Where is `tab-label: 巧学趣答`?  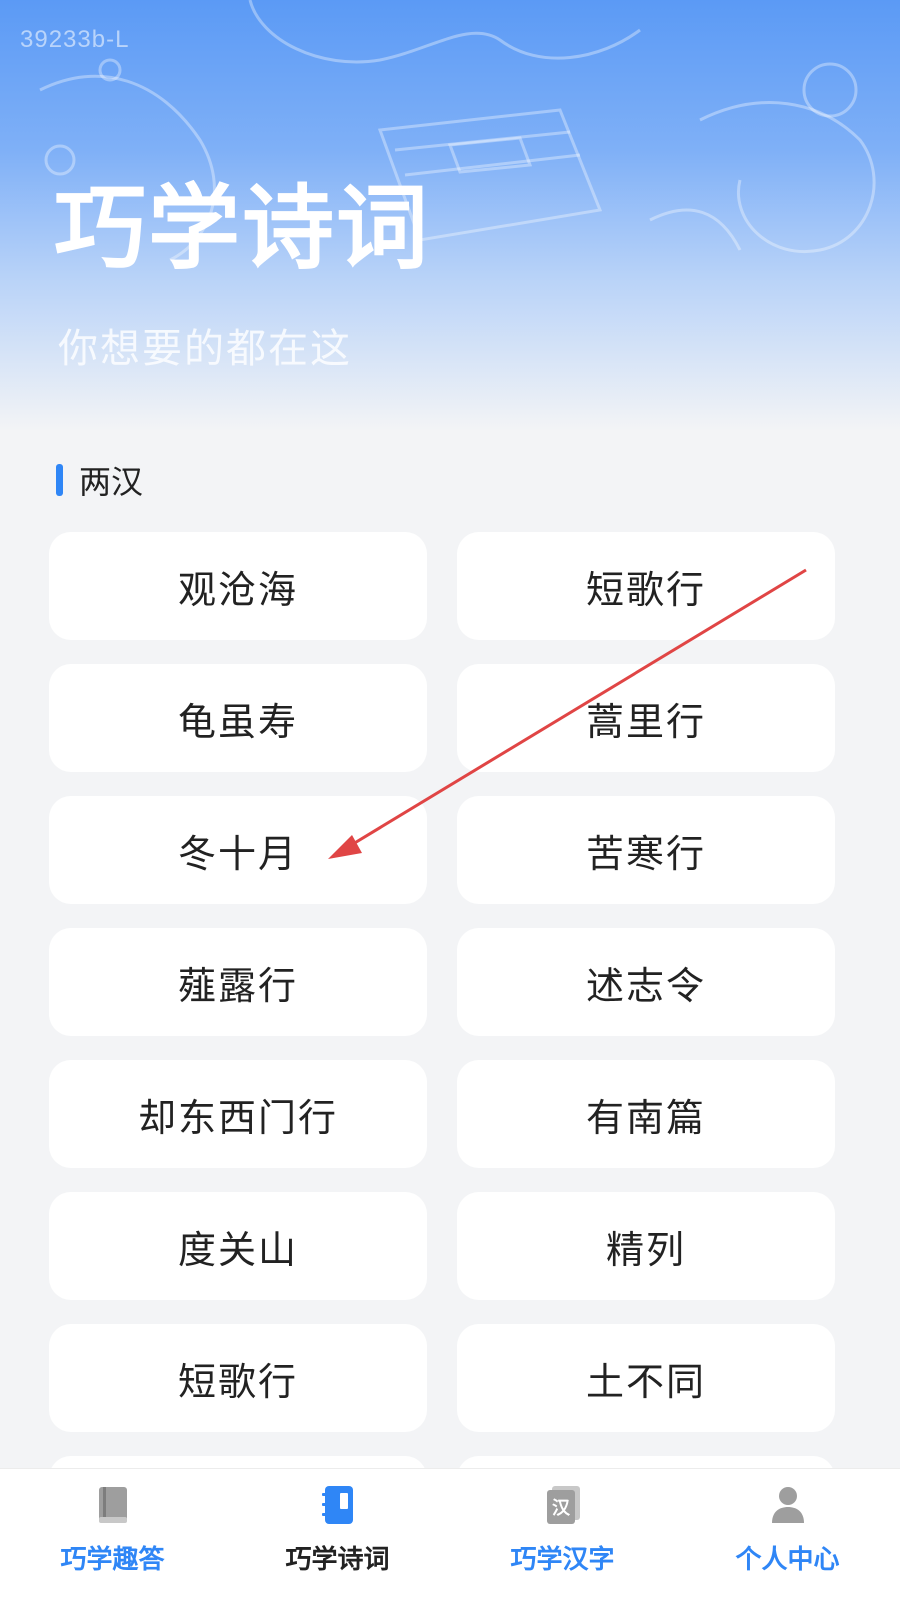 tab-label: 巧学趣答 is located at coordinates (112, 1560).